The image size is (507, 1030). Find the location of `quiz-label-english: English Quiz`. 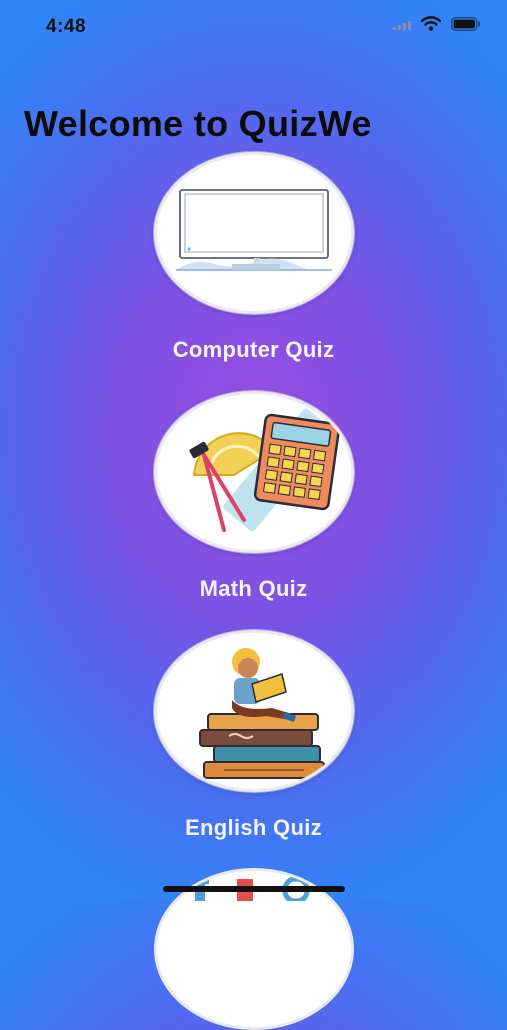

quiz-label-english: English Quiz is located at coordinates (253, 827).